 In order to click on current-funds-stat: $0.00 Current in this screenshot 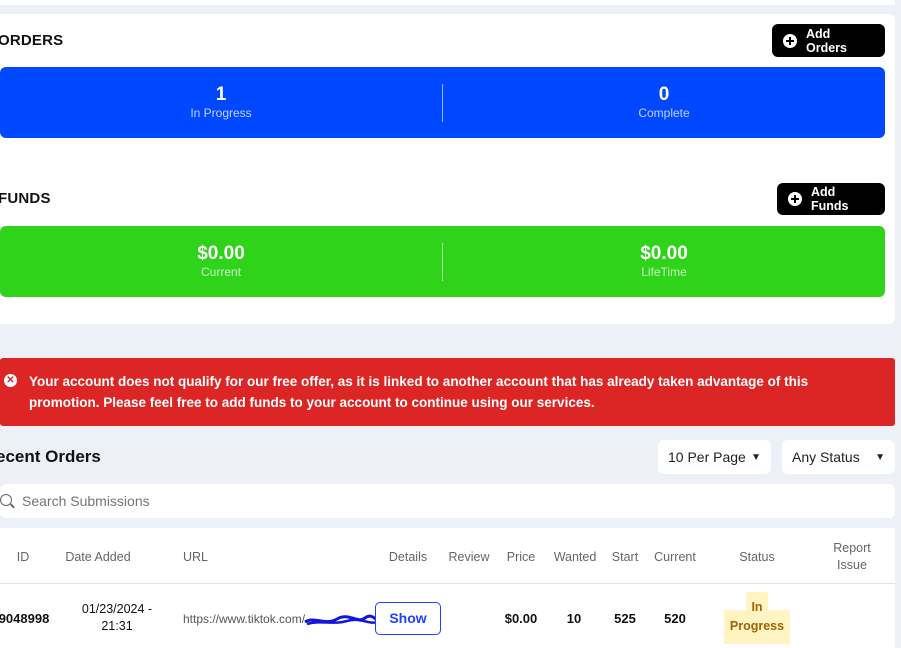, I will do `click(221, 261)`.